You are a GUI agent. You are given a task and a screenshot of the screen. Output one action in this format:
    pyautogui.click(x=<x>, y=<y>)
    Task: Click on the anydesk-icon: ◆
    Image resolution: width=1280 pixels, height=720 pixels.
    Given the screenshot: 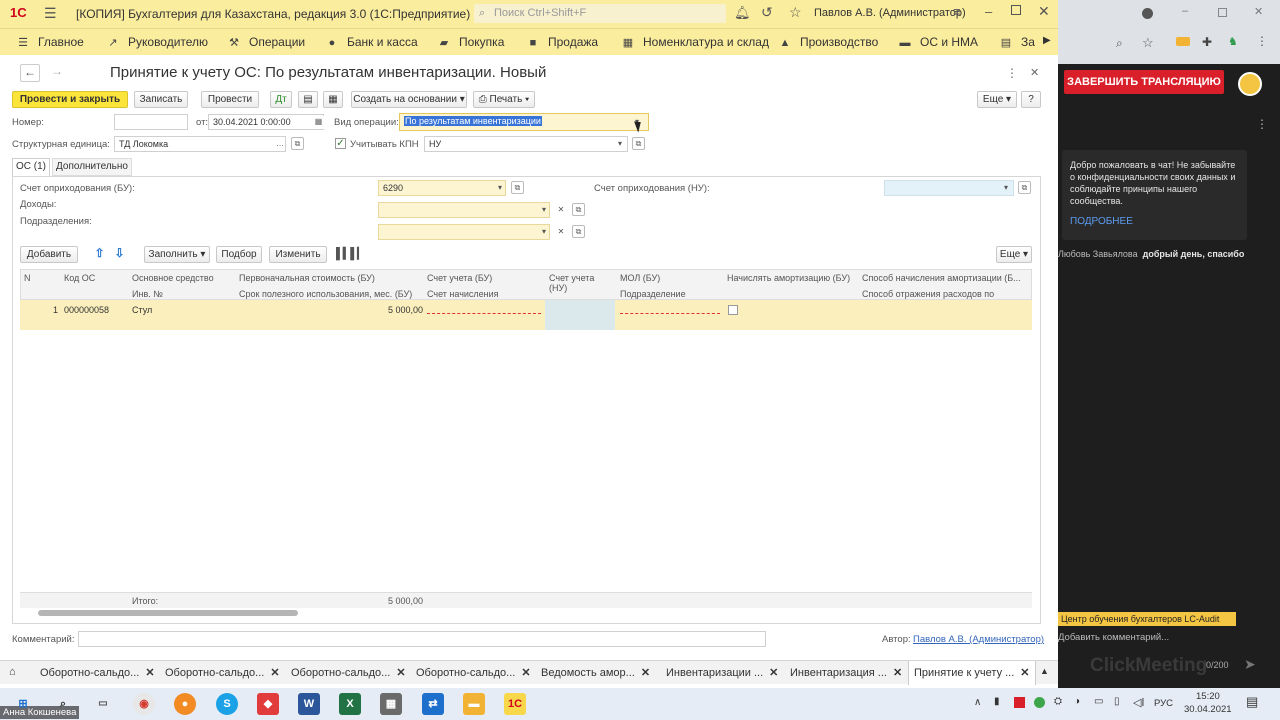 What is the action you would take?
    pyautogui.click(x=268, y=704)
    